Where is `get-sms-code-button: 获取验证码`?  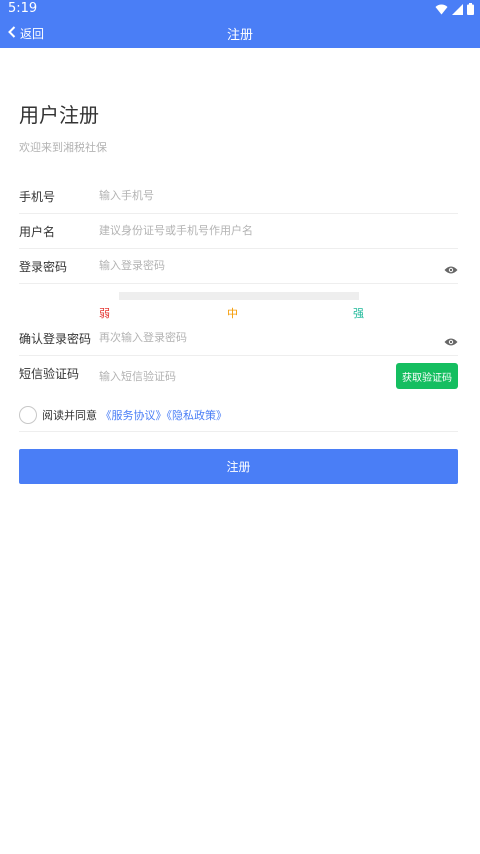
get-sms-code-button: 获取验证码 is located at coordinates (427, 376).